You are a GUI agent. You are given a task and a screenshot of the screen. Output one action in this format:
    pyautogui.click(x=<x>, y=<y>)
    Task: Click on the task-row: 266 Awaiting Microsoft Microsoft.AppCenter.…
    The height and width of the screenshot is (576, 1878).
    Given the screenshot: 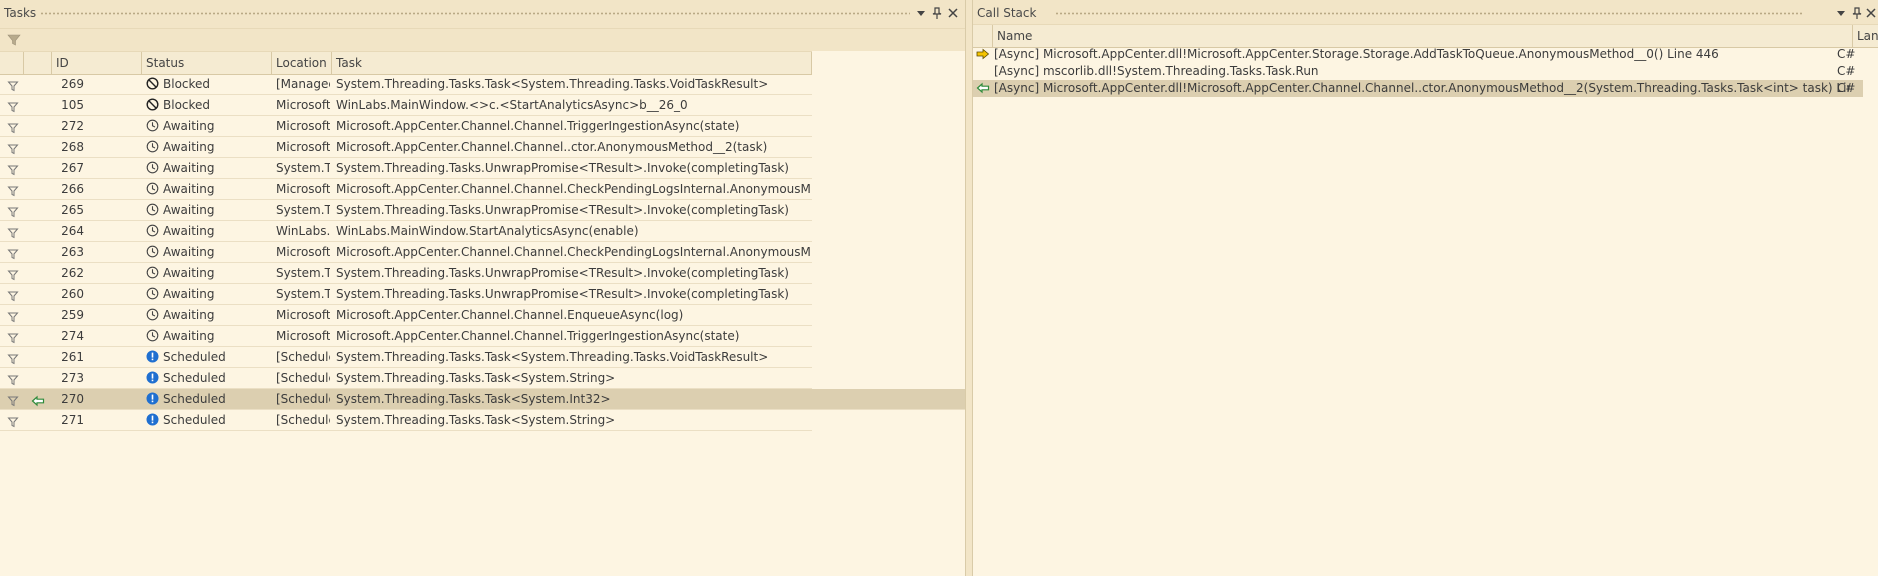 What is the action you would take?
    pyautogui.click(x=406, y=189)
    